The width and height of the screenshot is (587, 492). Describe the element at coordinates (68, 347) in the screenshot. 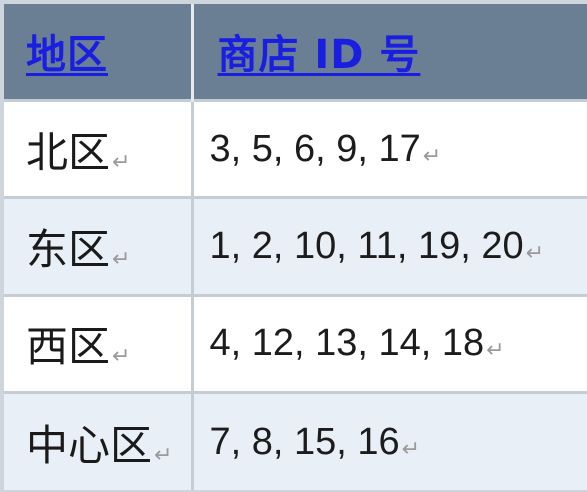

I see `region-label: 西区` at that location.